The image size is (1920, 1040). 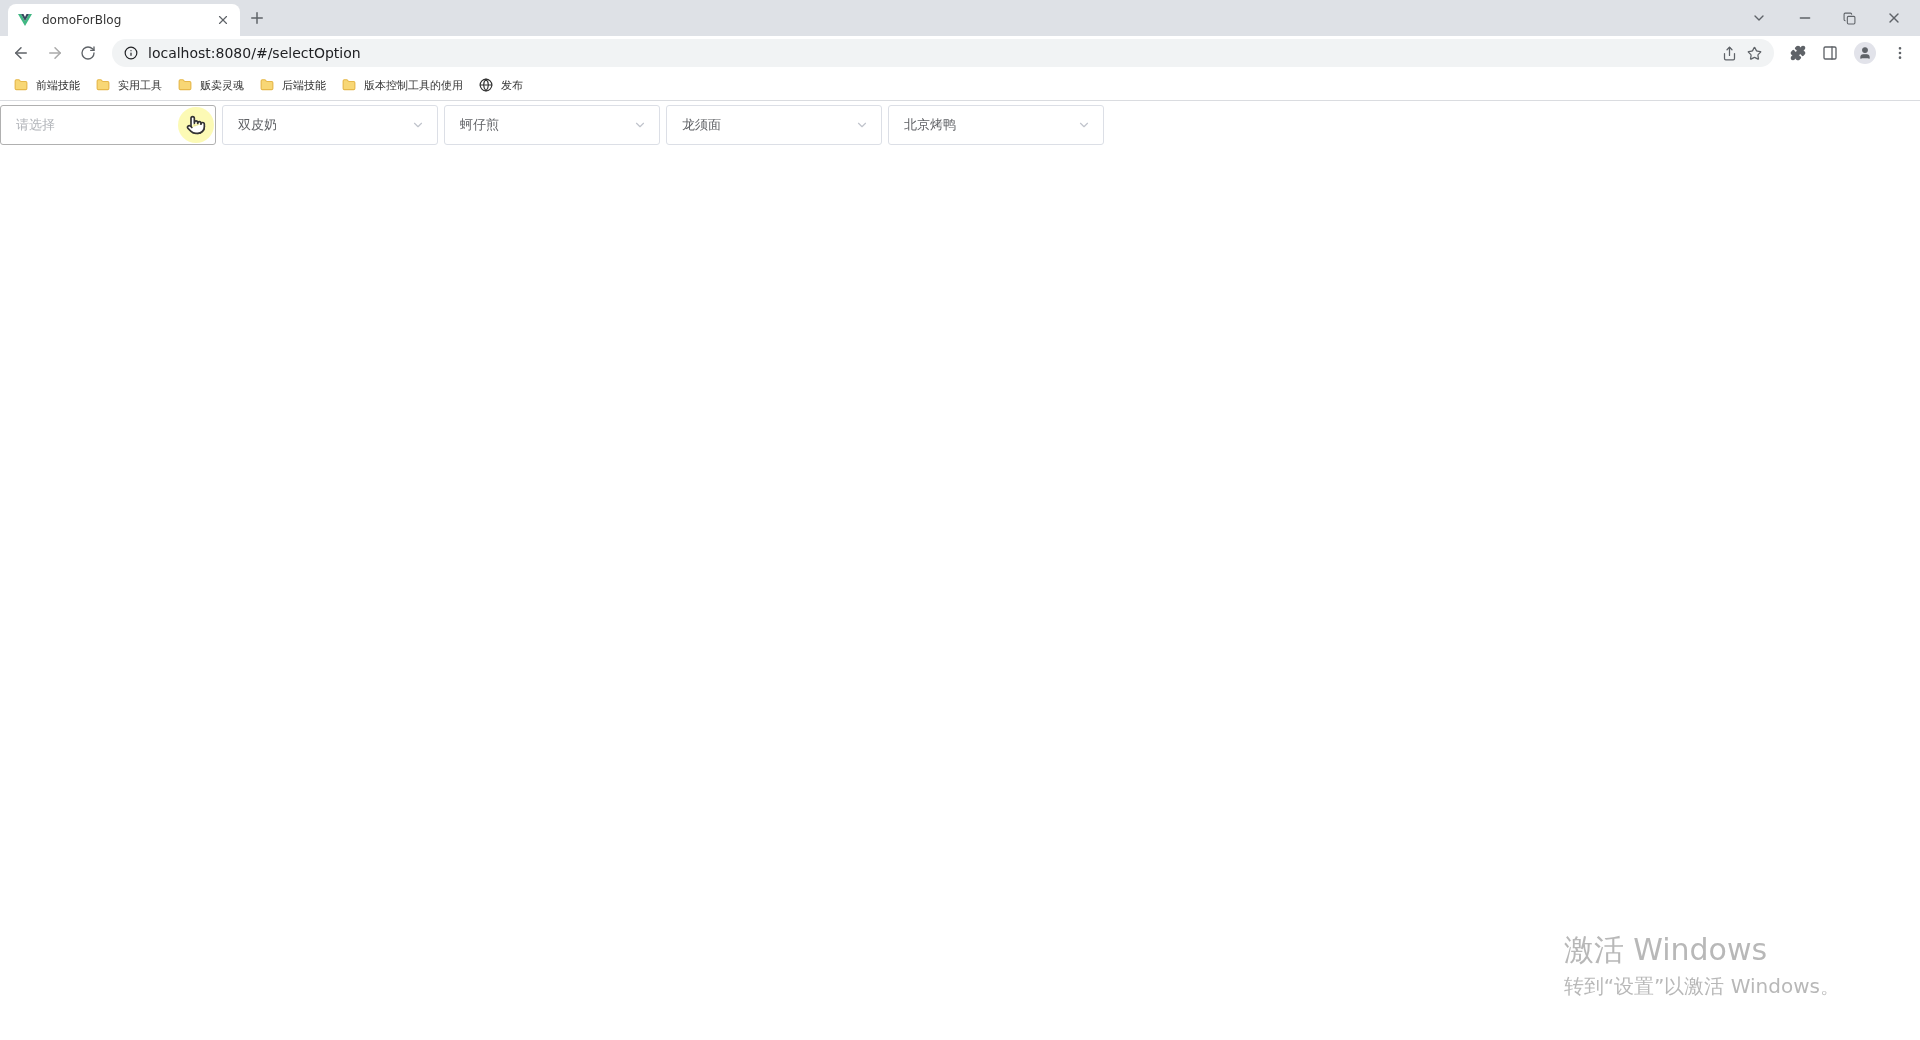 I want to click on bookmark-link: 发布, so click(x=501, y=85).